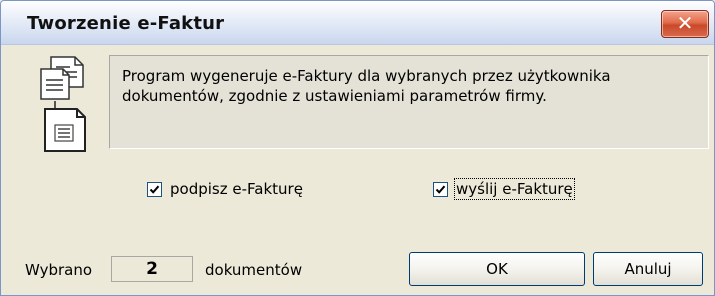 This screenshot has height=296, width=715. I want to click on send-checkbox, so click(440, 189).